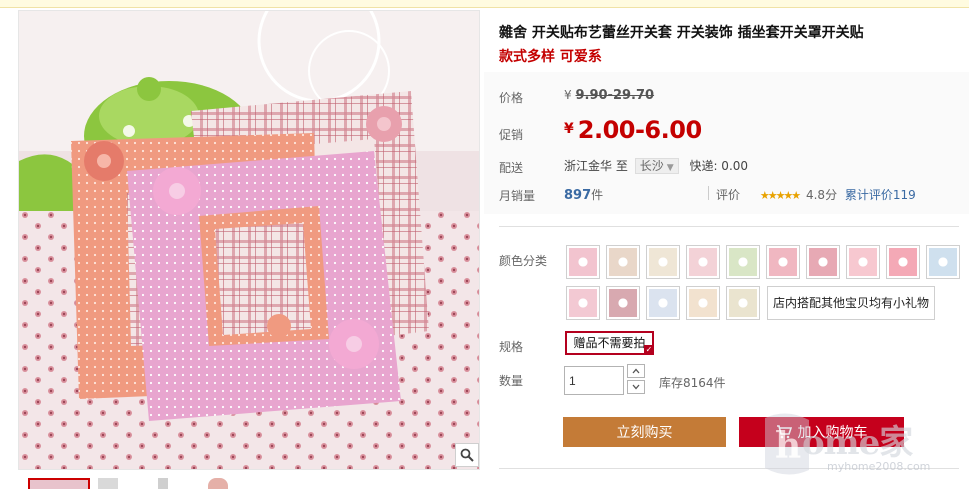  I want to click on site-watermark: h ome家 myhome2008.com, so click(863, 447).